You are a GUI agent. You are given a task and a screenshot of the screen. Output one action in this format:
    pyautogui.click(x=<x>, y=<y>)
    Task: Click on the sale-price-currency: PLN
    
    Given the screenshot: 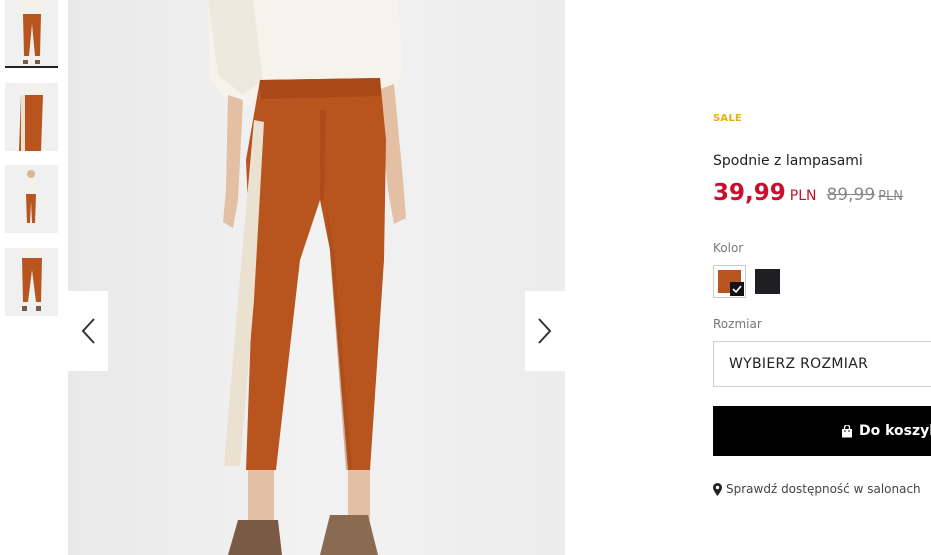 What is the action you would take?
    pyautogui.click(x=803, y=196)
    